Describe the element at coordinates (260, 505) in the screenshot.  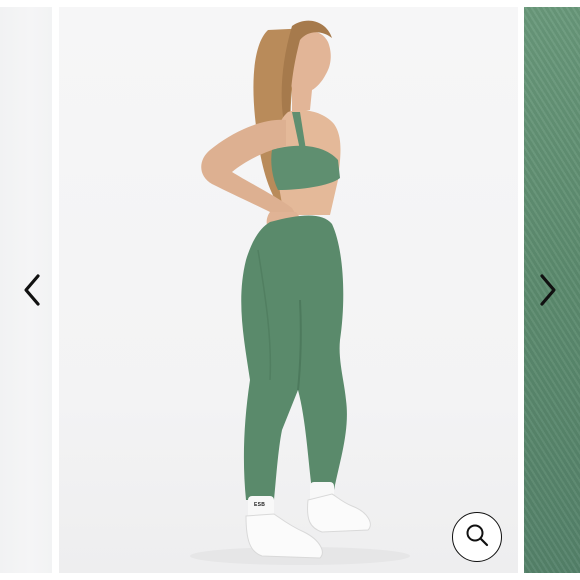
I see `sock-logo-text: ESB` at that location.